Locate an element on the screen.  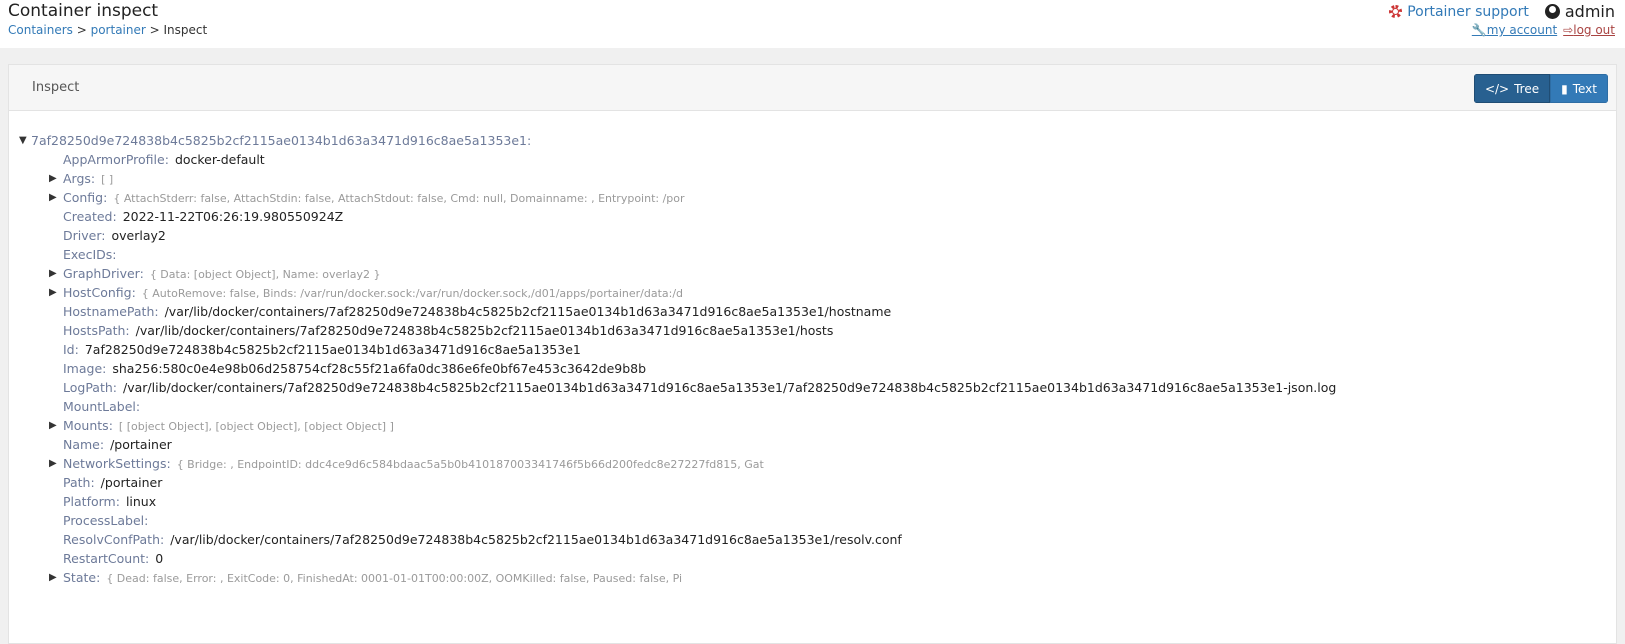
node-value: docker-default is located at coordinates (219, 159).